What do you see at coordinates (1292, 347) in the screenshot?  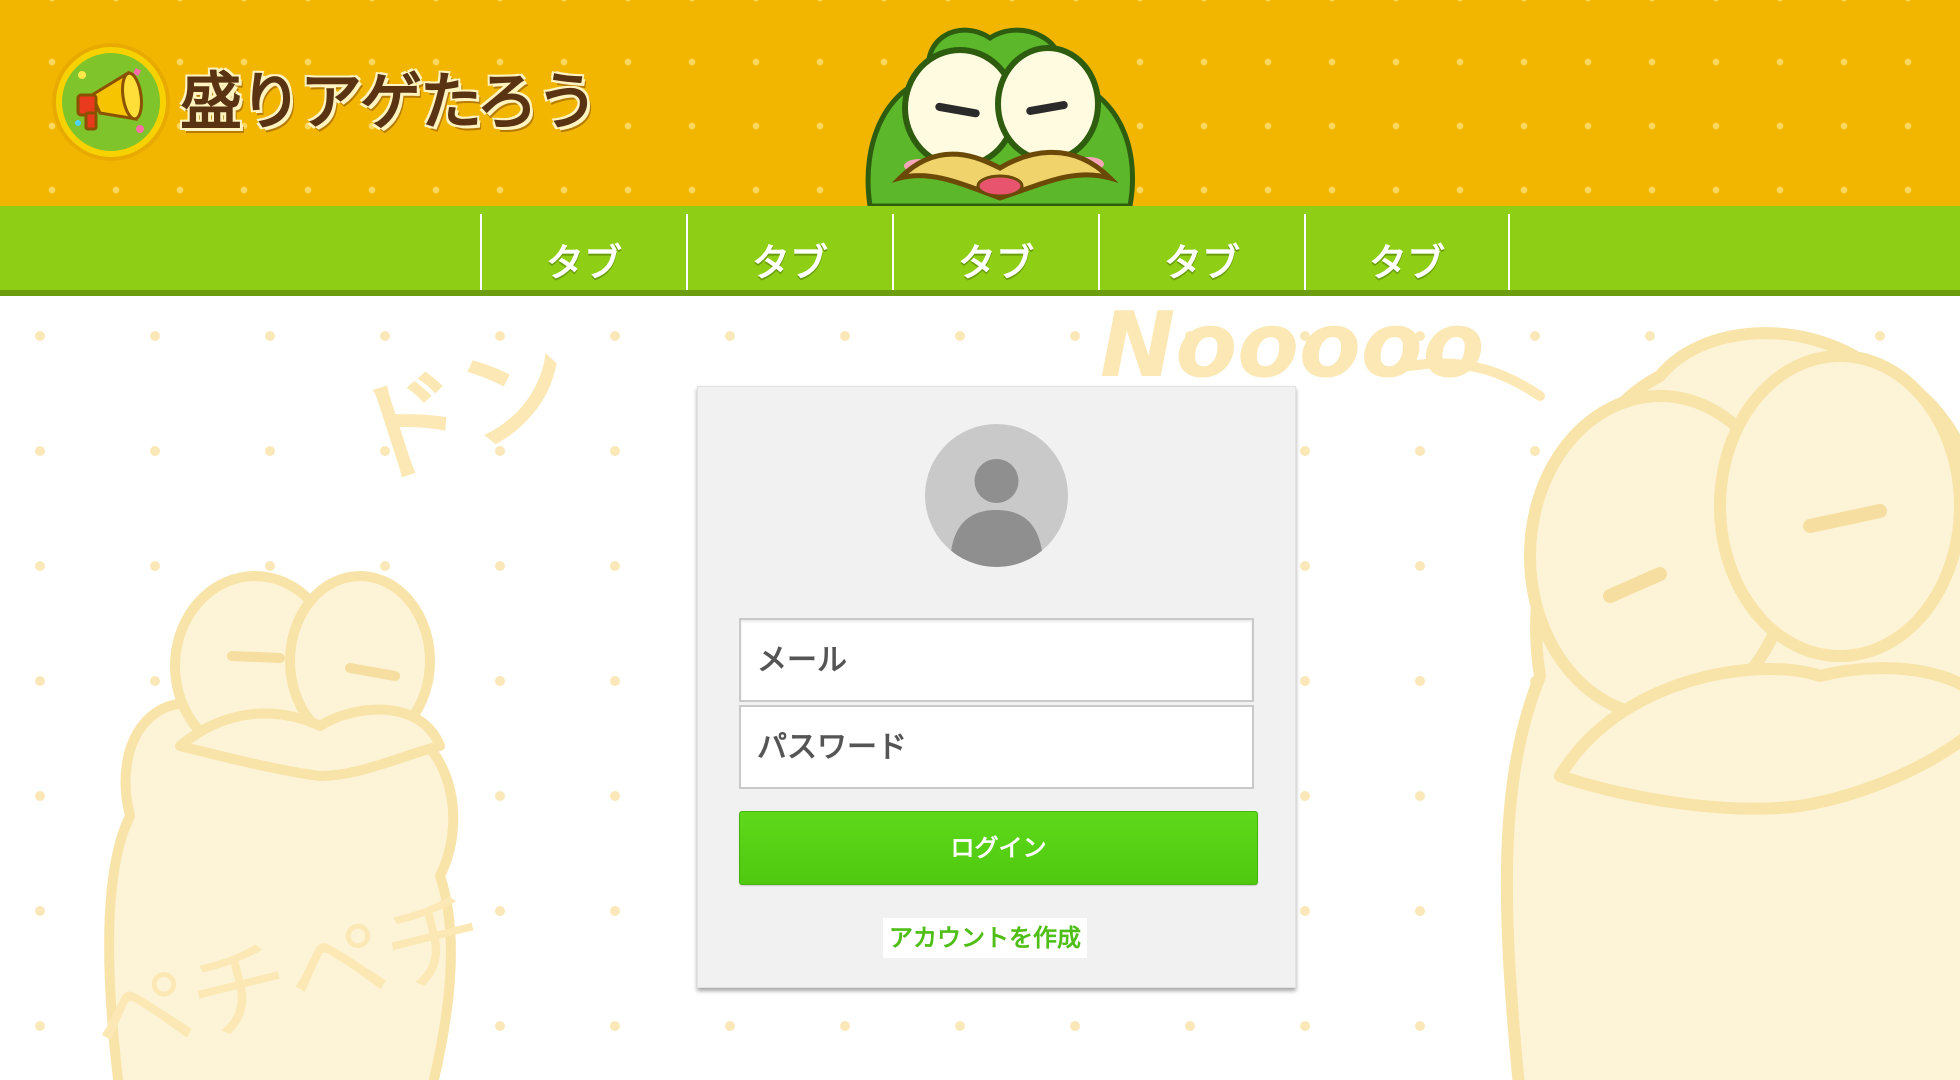 I see `background-text-nooo: Nooooo` at bounding box center [1292, 347].